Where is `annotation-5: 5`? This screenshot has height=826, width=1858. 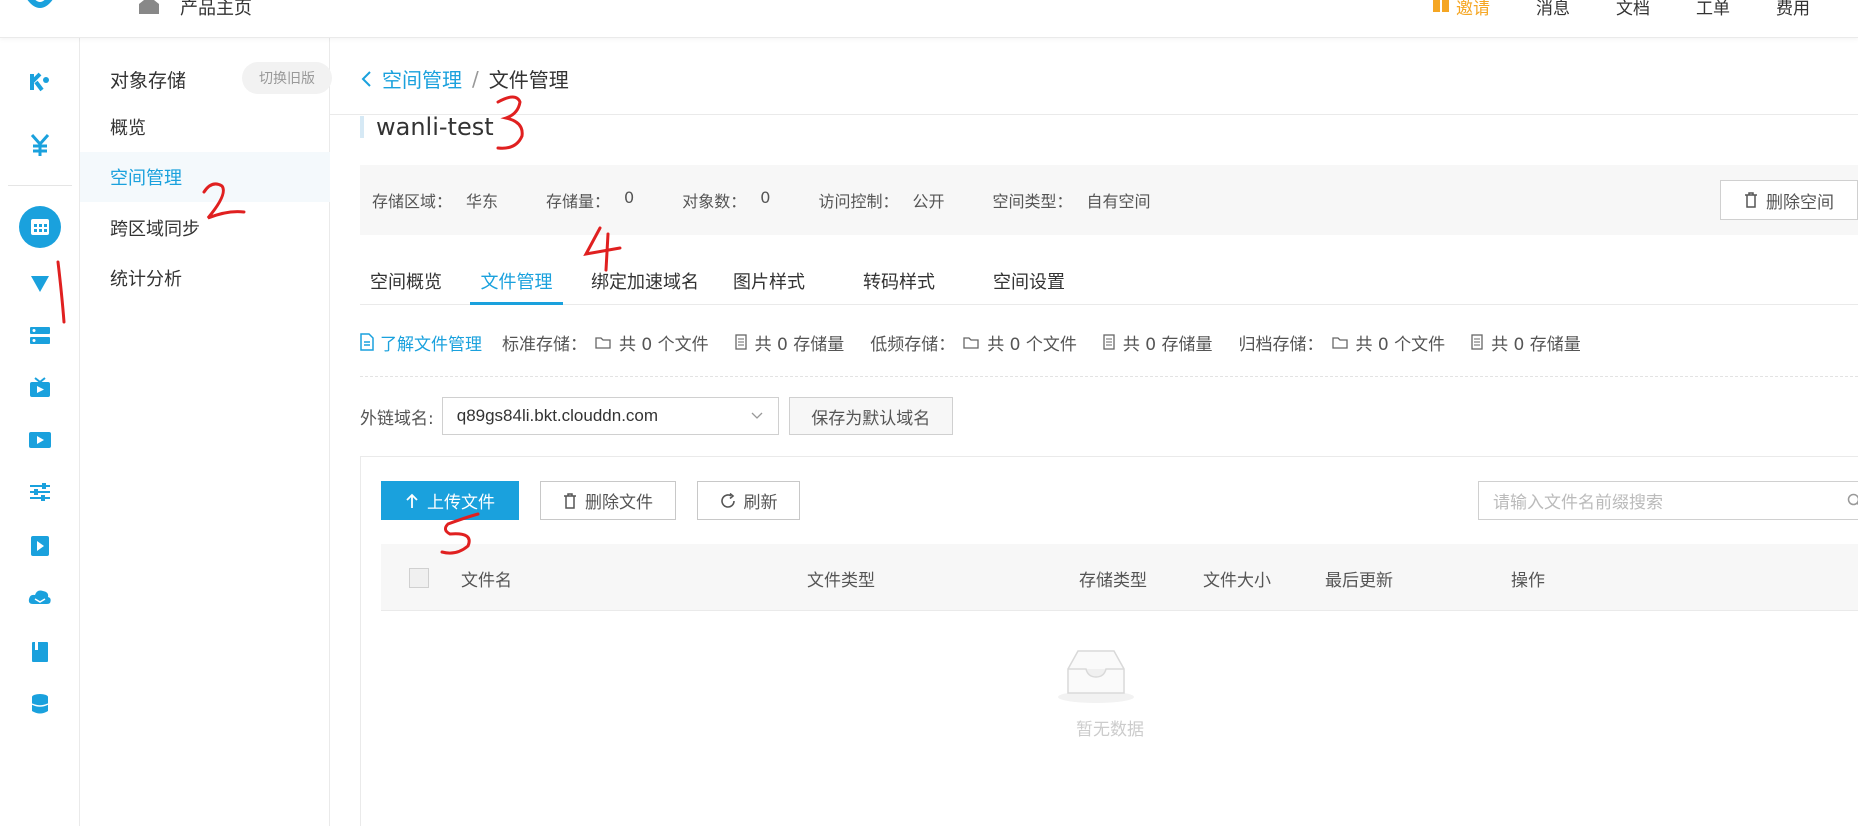 annotation-5: 5 is located at coordinates (460, 533).